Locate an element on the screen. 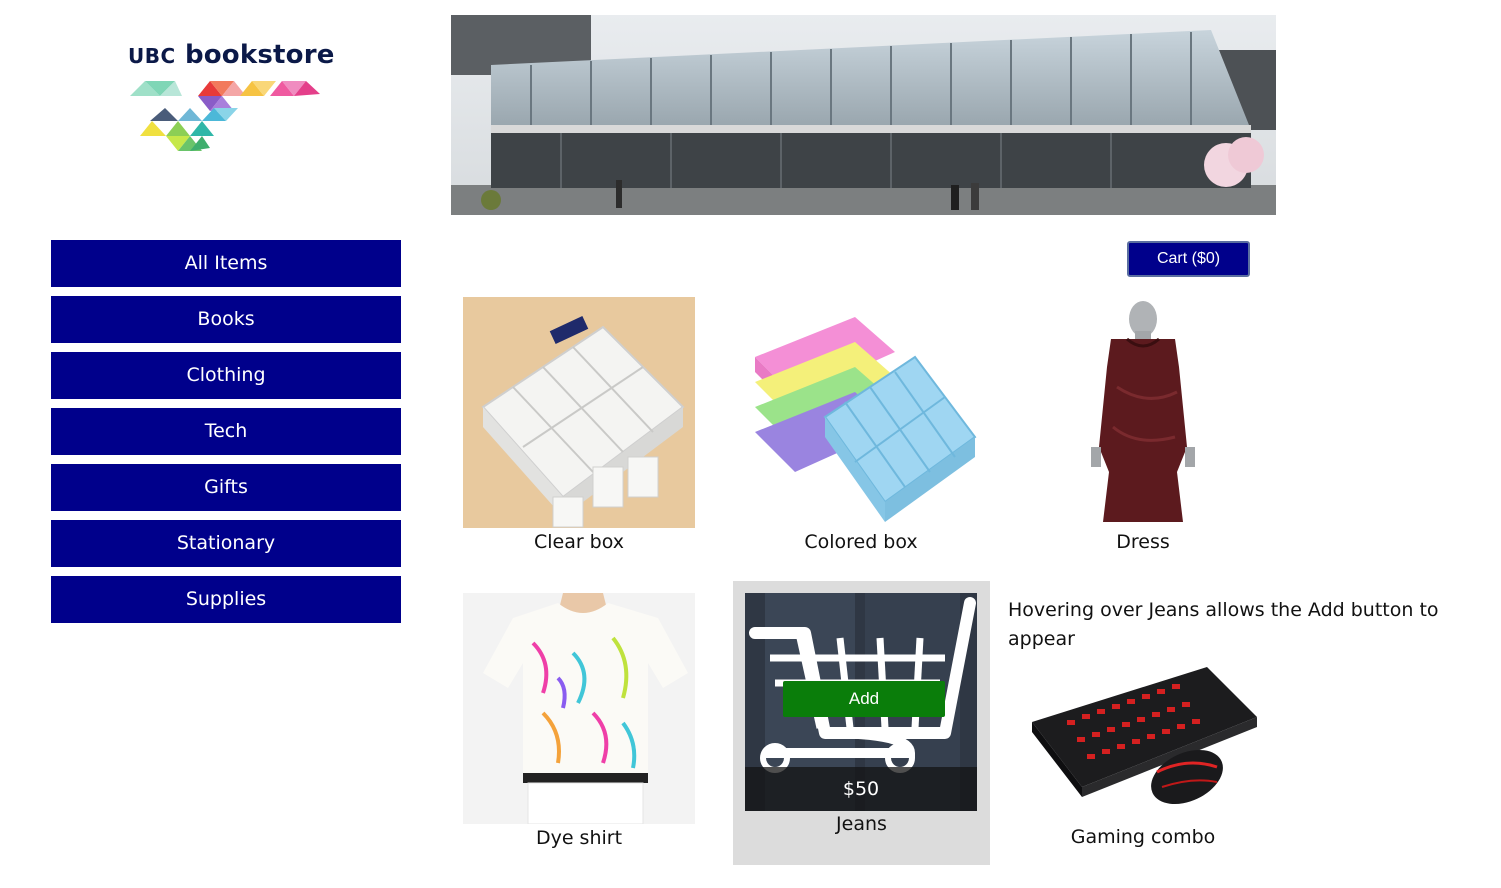  product-card-clear-box: Clear box is located at coordinates (579, 429).